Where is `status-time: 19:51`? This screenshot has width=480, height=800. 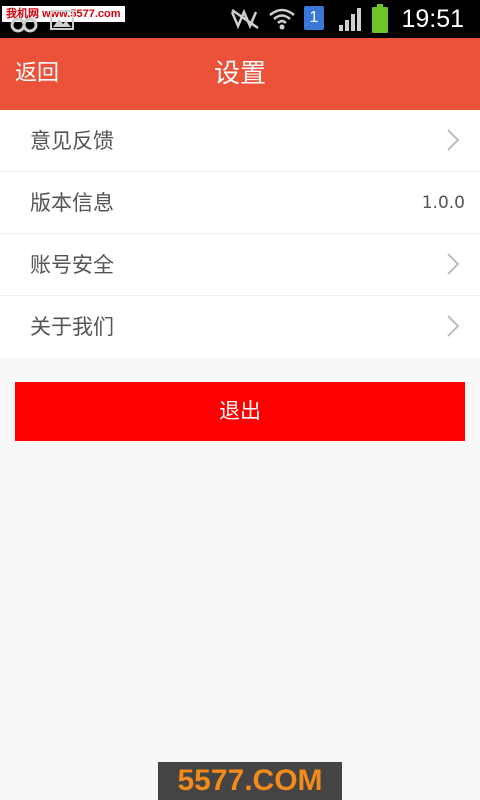
status-time: 19:51 is located at coordinates (432, 19).